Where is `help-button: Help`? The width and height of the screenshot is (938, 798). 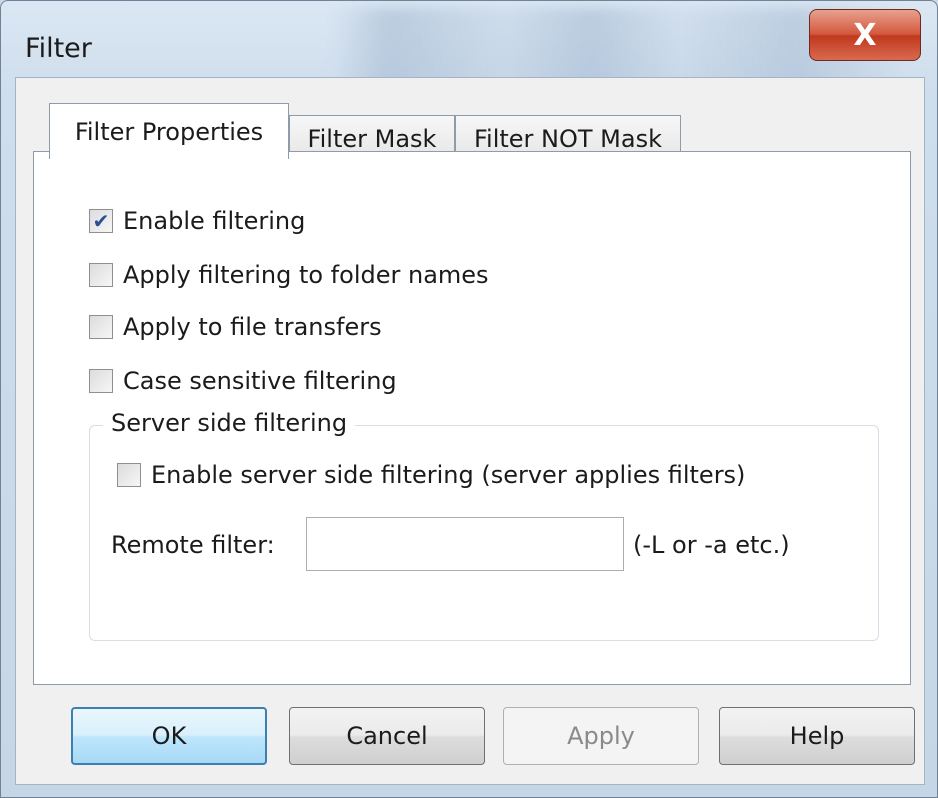
help-button: Help is located at coordinates (817, 736).